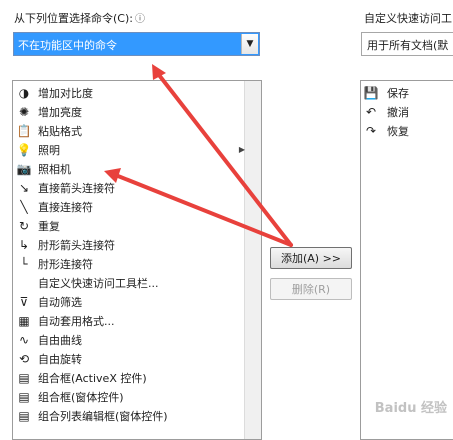  What do you see at coordinates (410, 408) in the screenshot?
I see `watermark: Baidu 经验` at bounding box center [410, 408].